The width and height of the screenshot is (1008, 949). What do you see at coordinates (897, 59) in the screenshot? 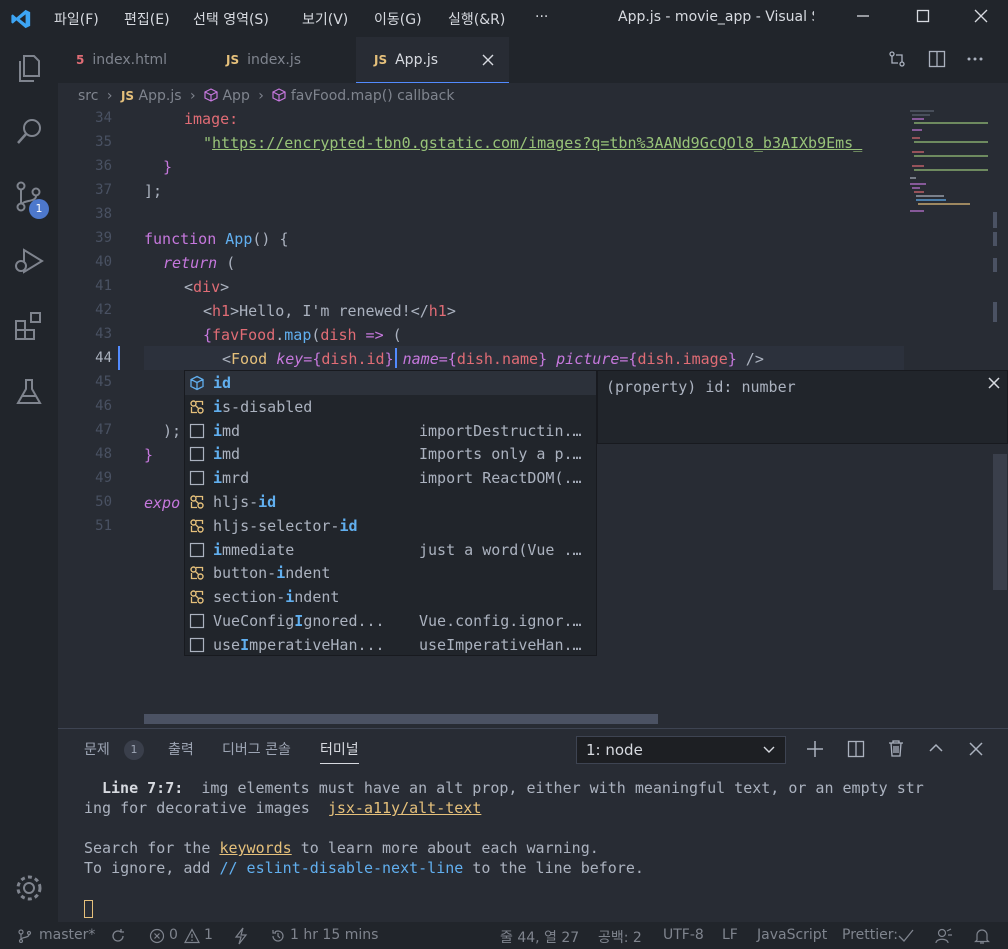
I see `compare-changes-icon` at bounding box center [897, 59].